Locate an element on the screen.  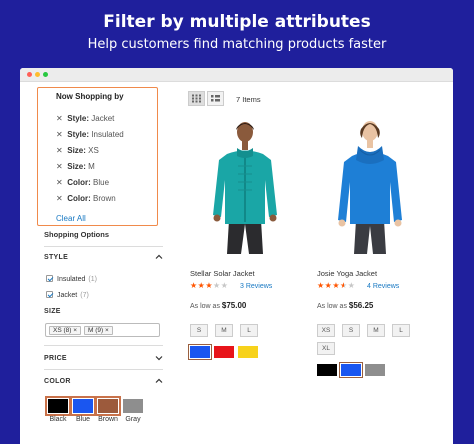
product-price: As low as $56.25 is located at coordinates (345, 305).